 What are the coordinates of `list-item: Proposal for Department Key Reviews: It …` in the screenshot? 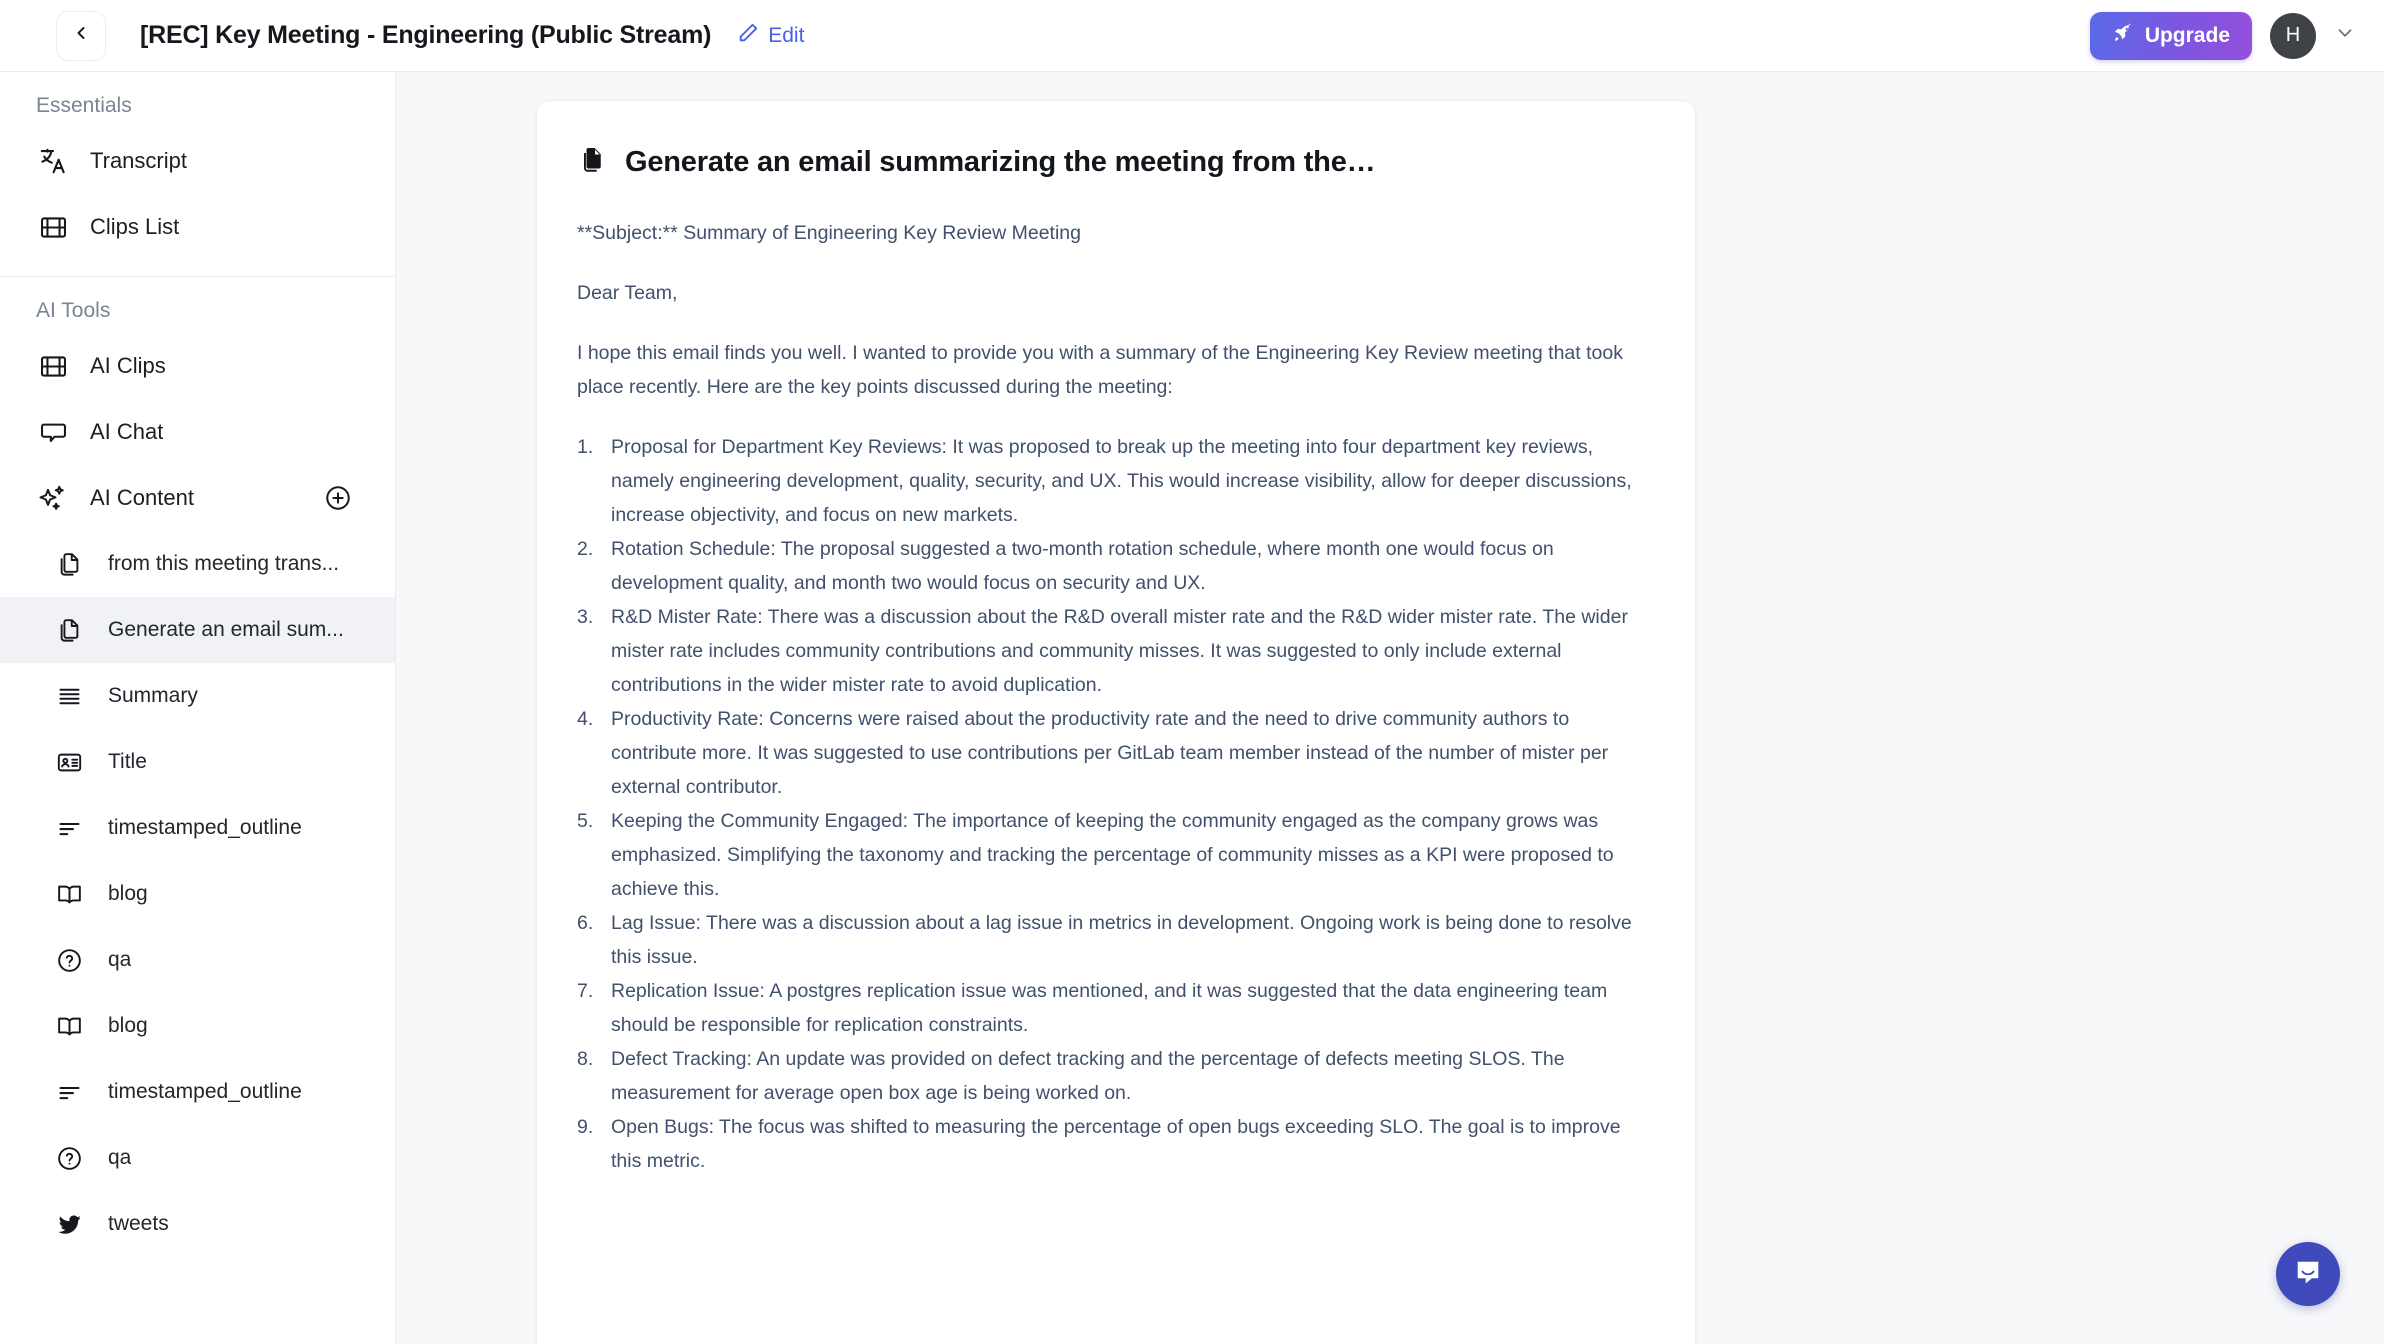 It's located at (1104, 478).